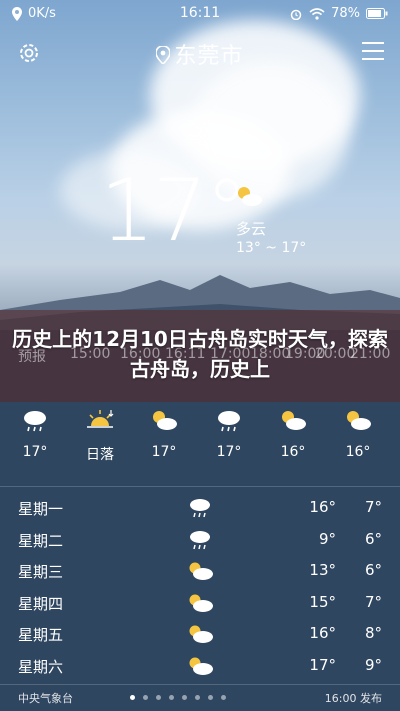 This screenshot has height=711, width=400. What do you see at coordinates (296, 14) in the screenshot?
I see `alarm-icon` at bounding box center [296, 14].